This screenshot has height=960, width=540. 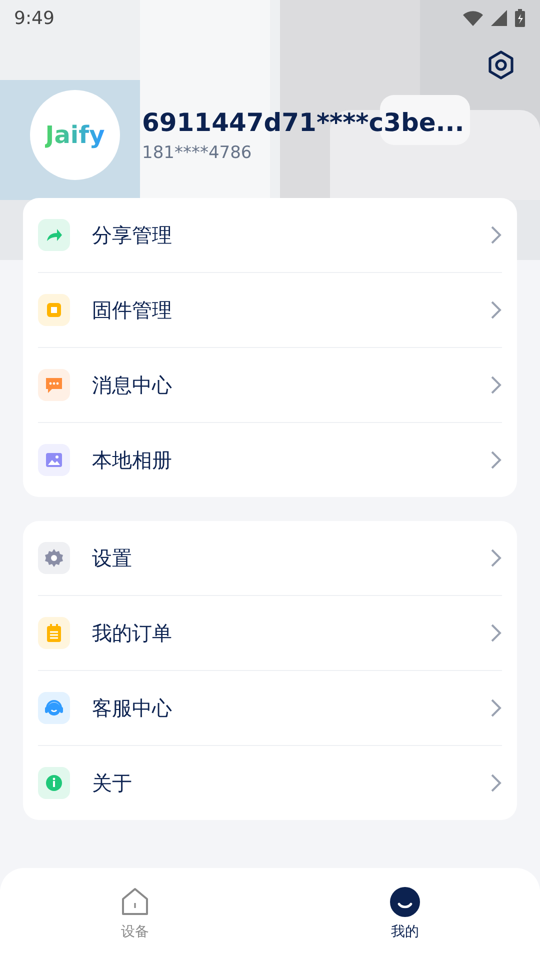 I want to click on phone-number: 181****4786, so click(x=197, y=152).